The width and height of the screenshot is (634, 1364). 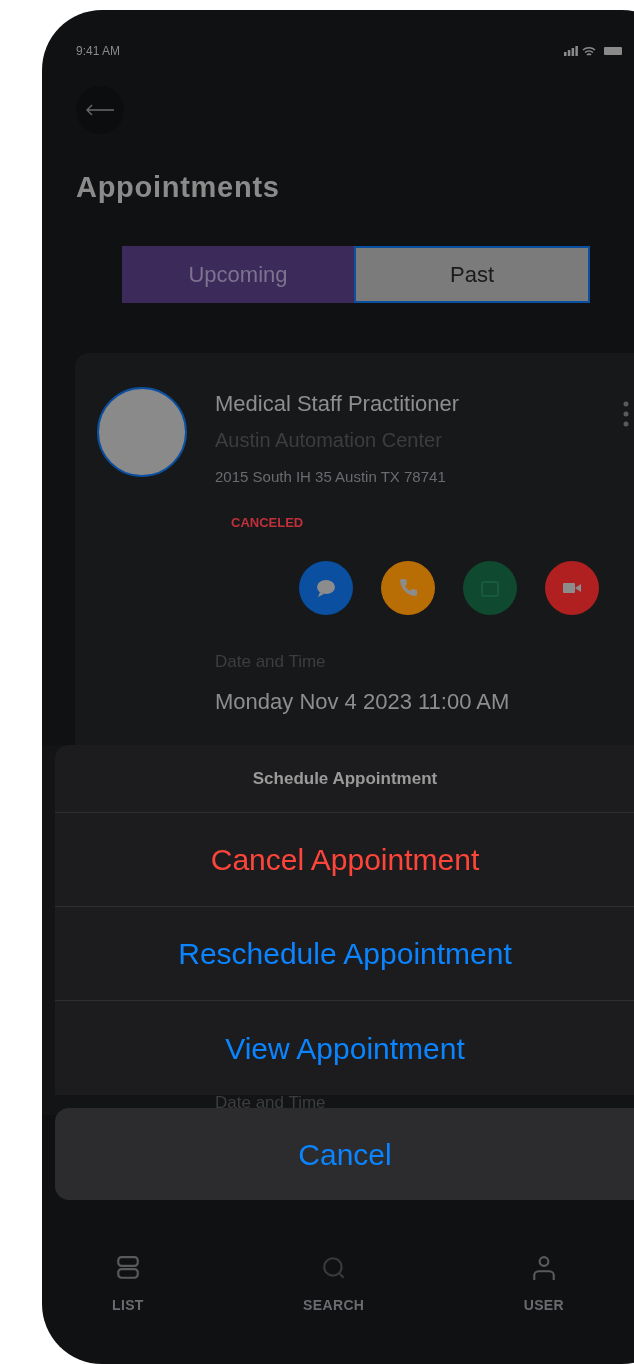 What do you see at coordinates (408, 587) in the screenshot?
I see `phone-button` at bounding box center [408, 587].